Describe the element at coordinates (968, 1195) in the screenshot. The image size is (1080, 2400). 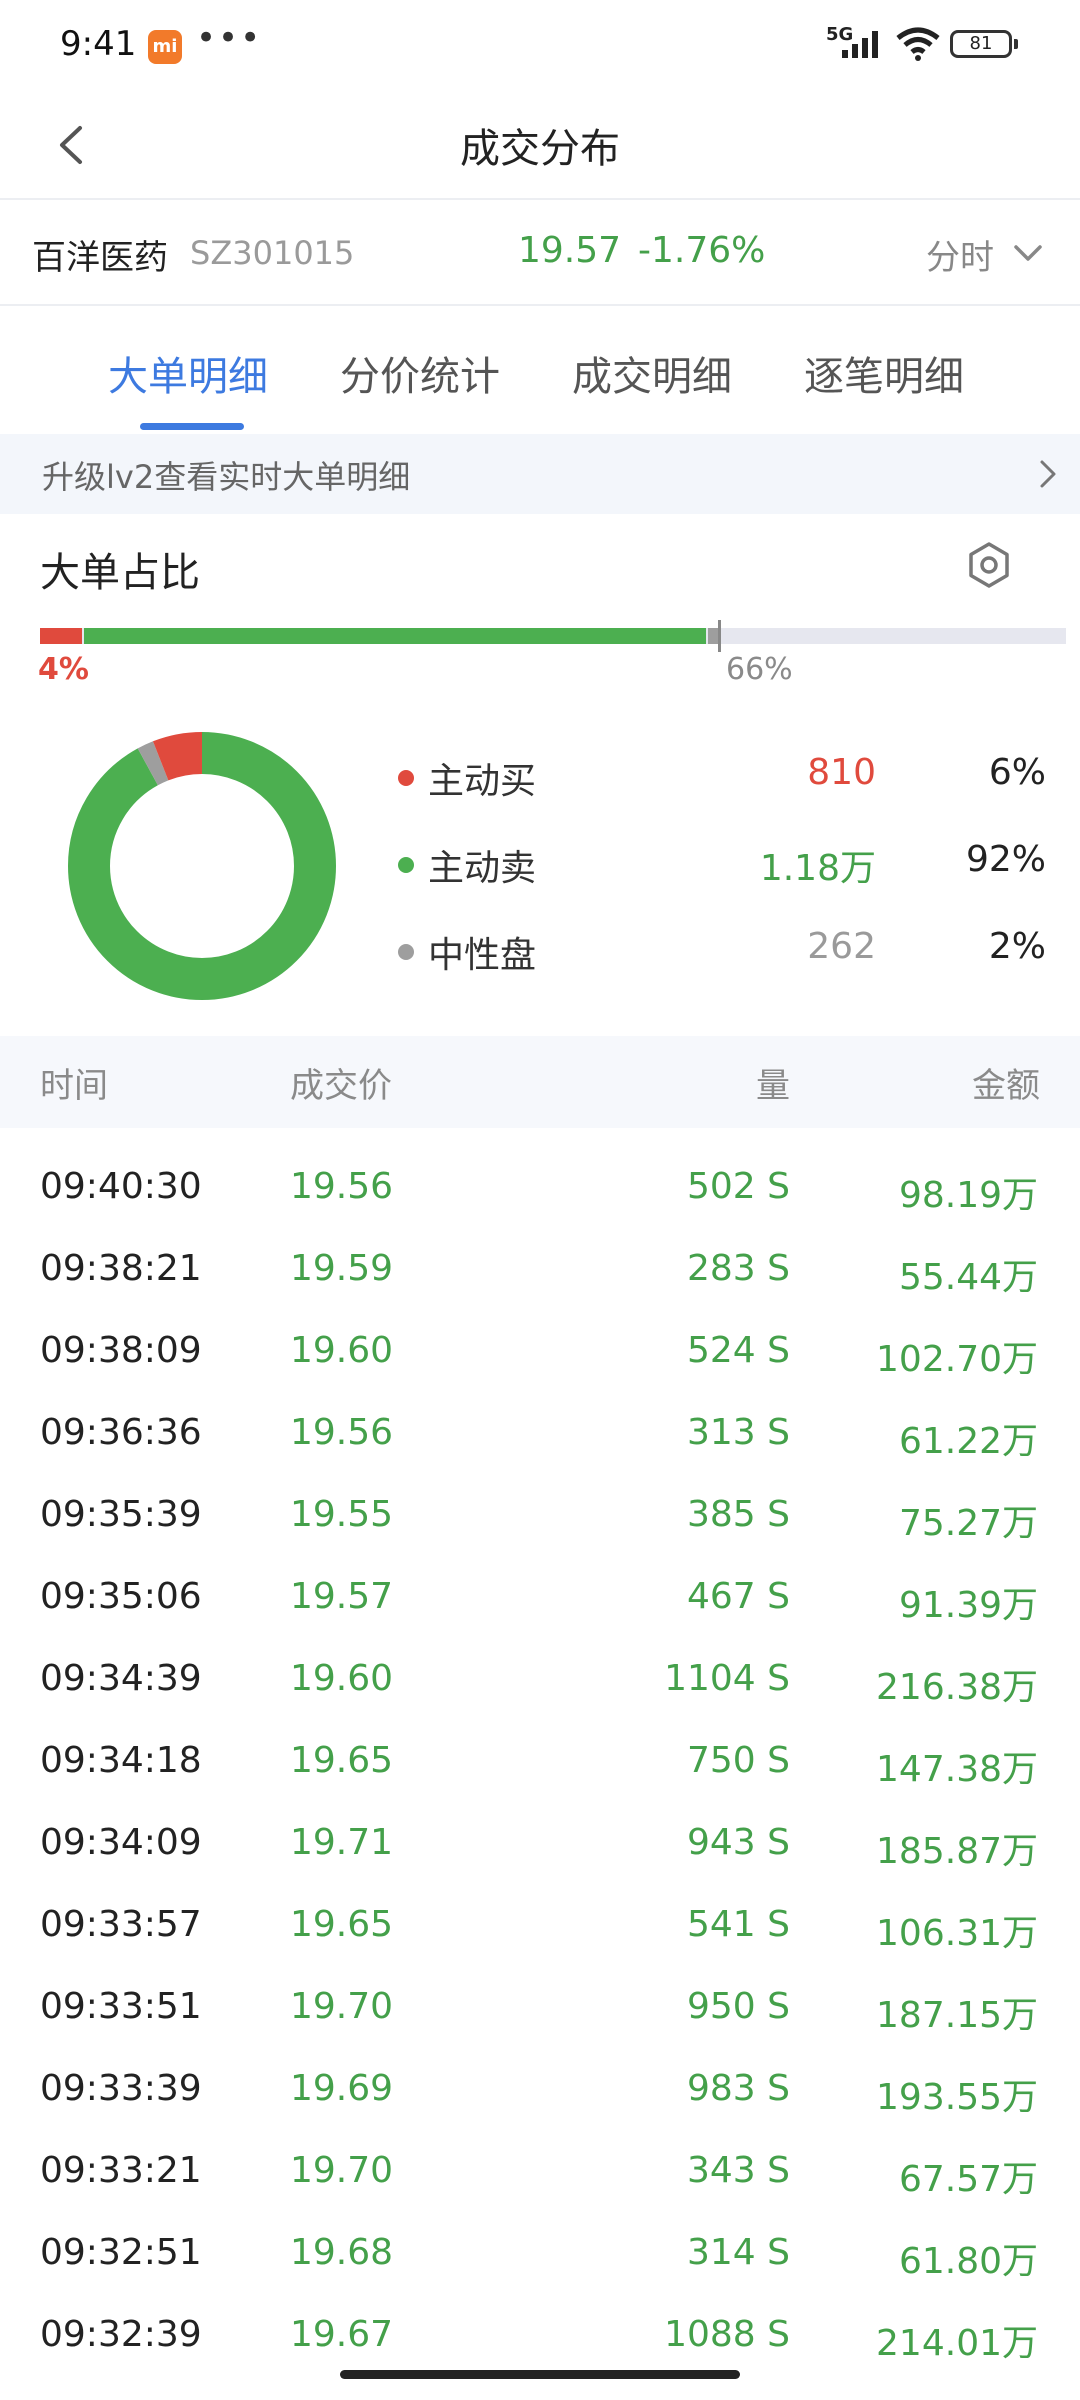
I see `row-amount: 98.19万` at that location.